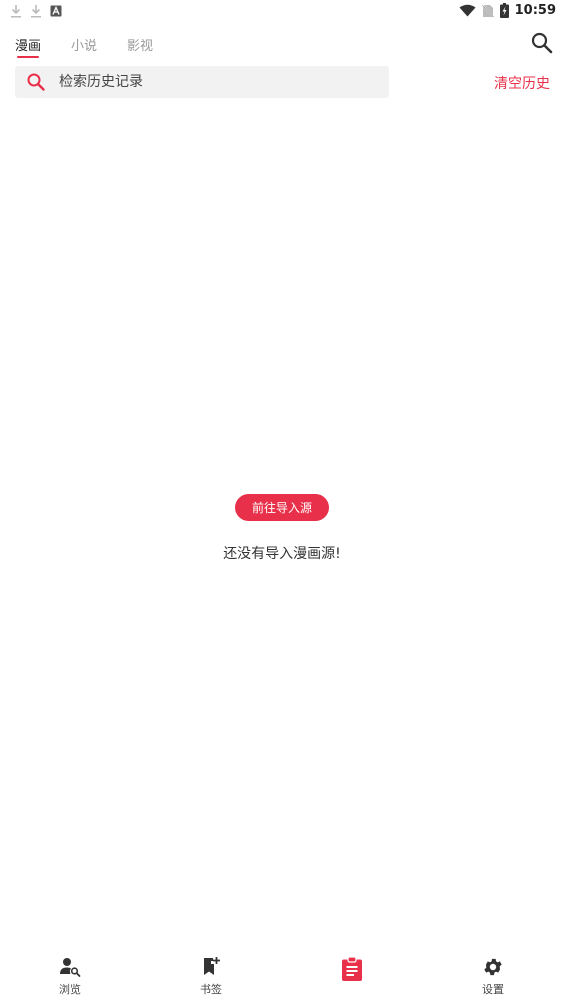  Describe the element at coordinates (212, 966) in the screenshot. I see `bookmark-add-icon` at that location.